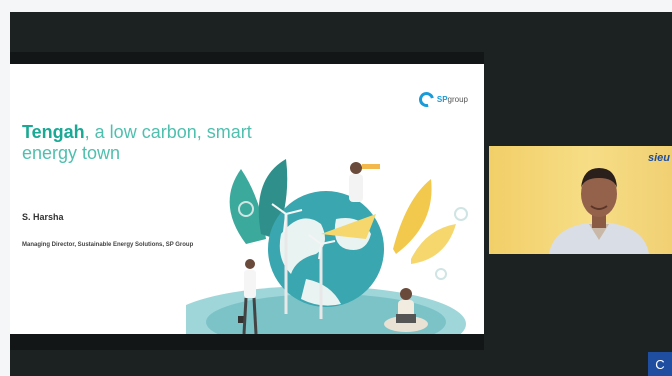 The height and width of the screenshot is (376, 672). I want to click on corner-button: C, so click(660, 364).